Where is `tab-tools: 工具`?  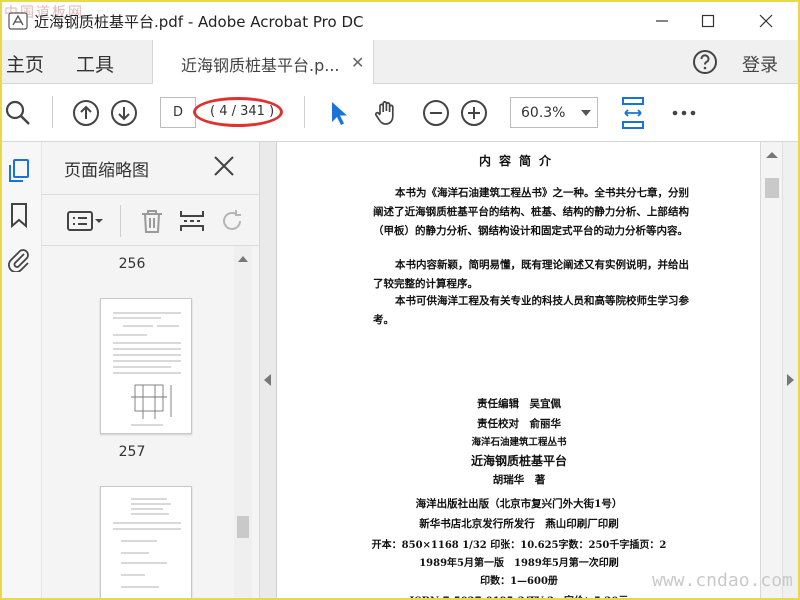 tab-tools: 工具 is located at coordinates (95, 63).